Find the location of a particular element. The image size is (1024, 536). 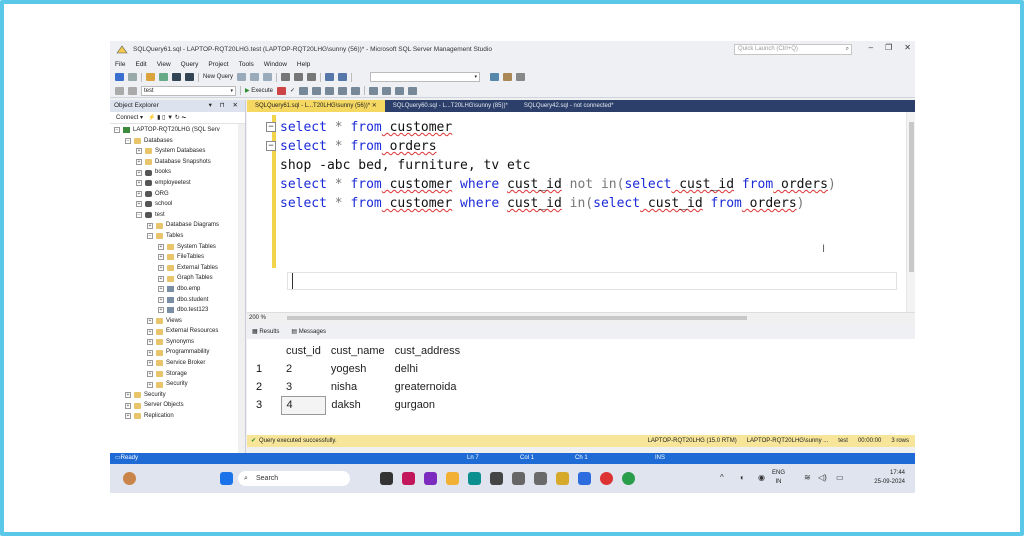

weather-icon is located at coordinates (129, 478).